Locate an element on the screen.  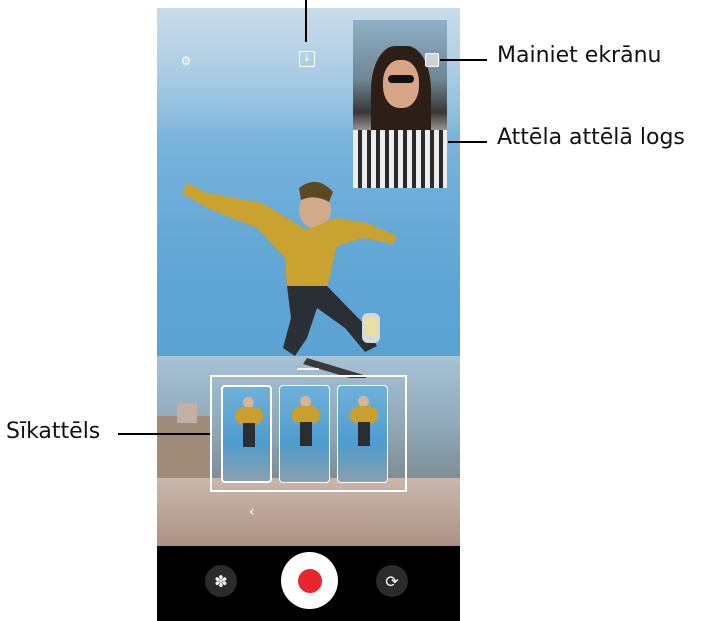
callout-line-pip is located at coordinates (467, 142).